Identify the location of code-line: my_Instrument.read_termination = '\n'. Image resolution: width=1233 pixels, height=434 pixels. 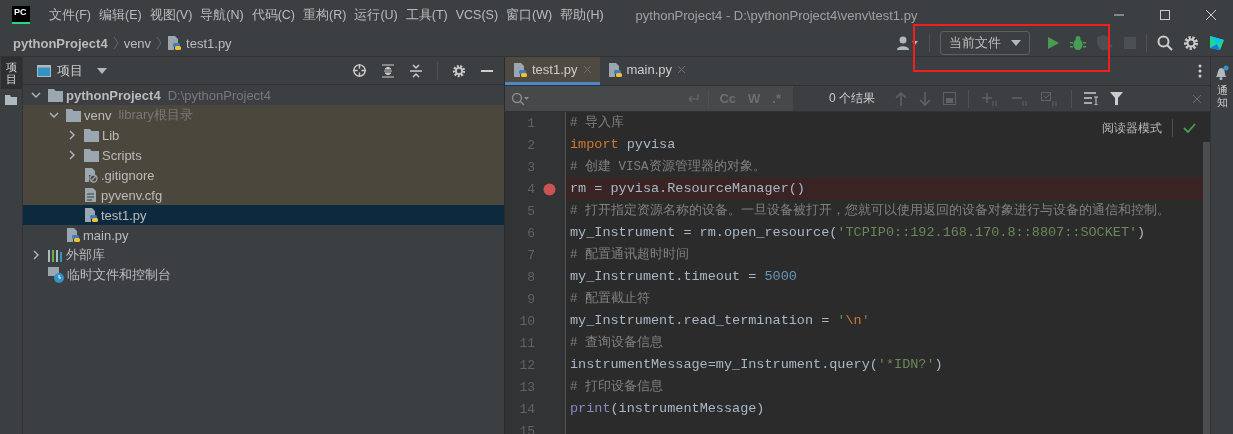
(719, 321).